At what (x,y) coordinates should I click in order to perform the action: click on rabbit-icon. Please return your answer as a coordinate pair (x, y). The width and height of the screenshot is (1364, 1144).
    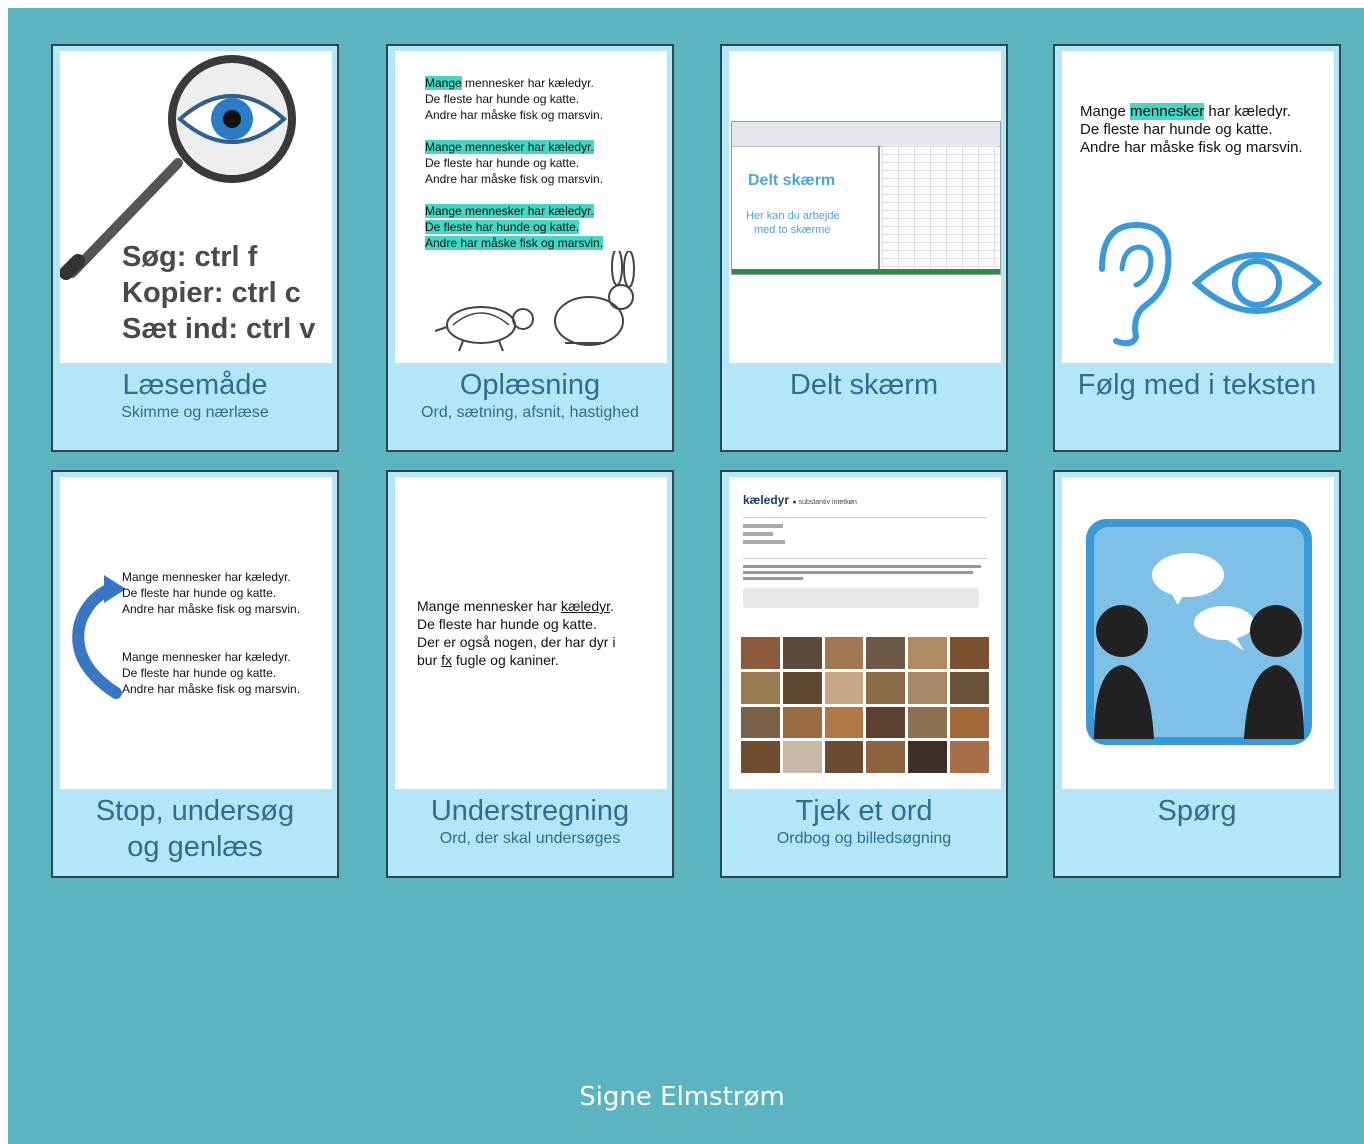
    Looking at the image, I should click on (594, 298).